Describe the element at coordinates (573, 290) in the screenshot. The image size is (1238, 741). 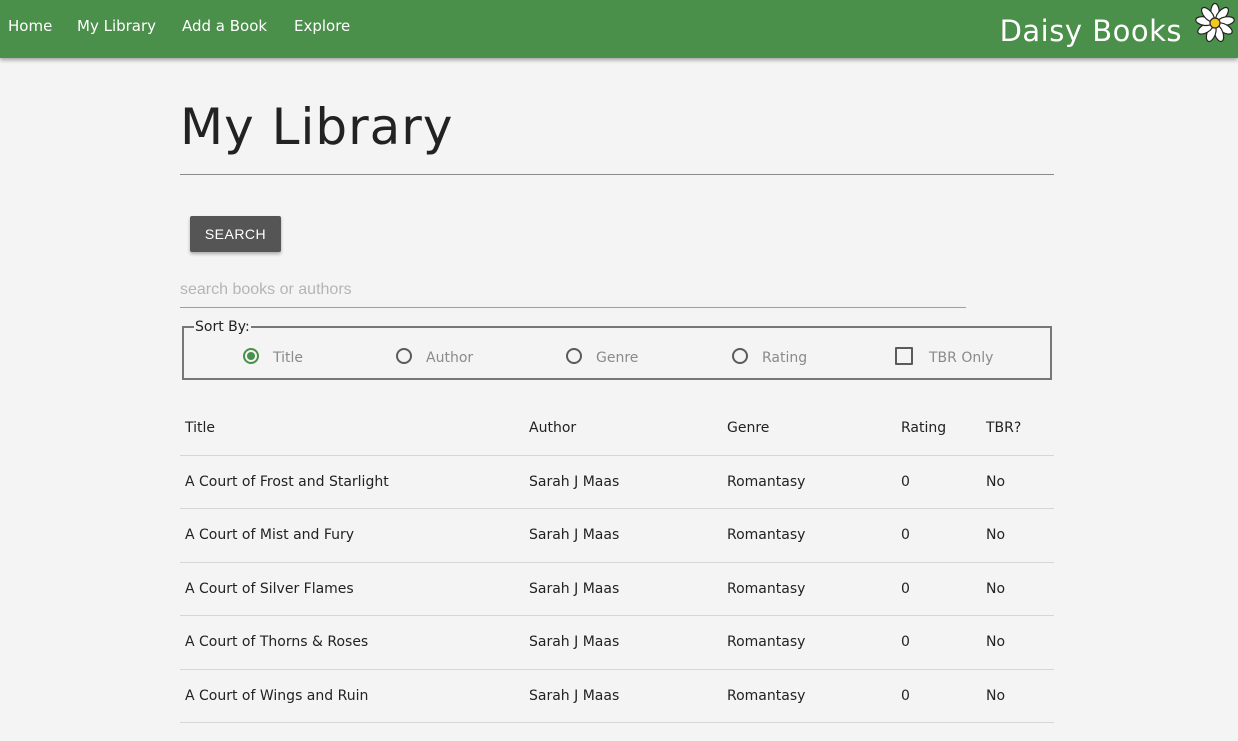
I see `search-input` at that location.